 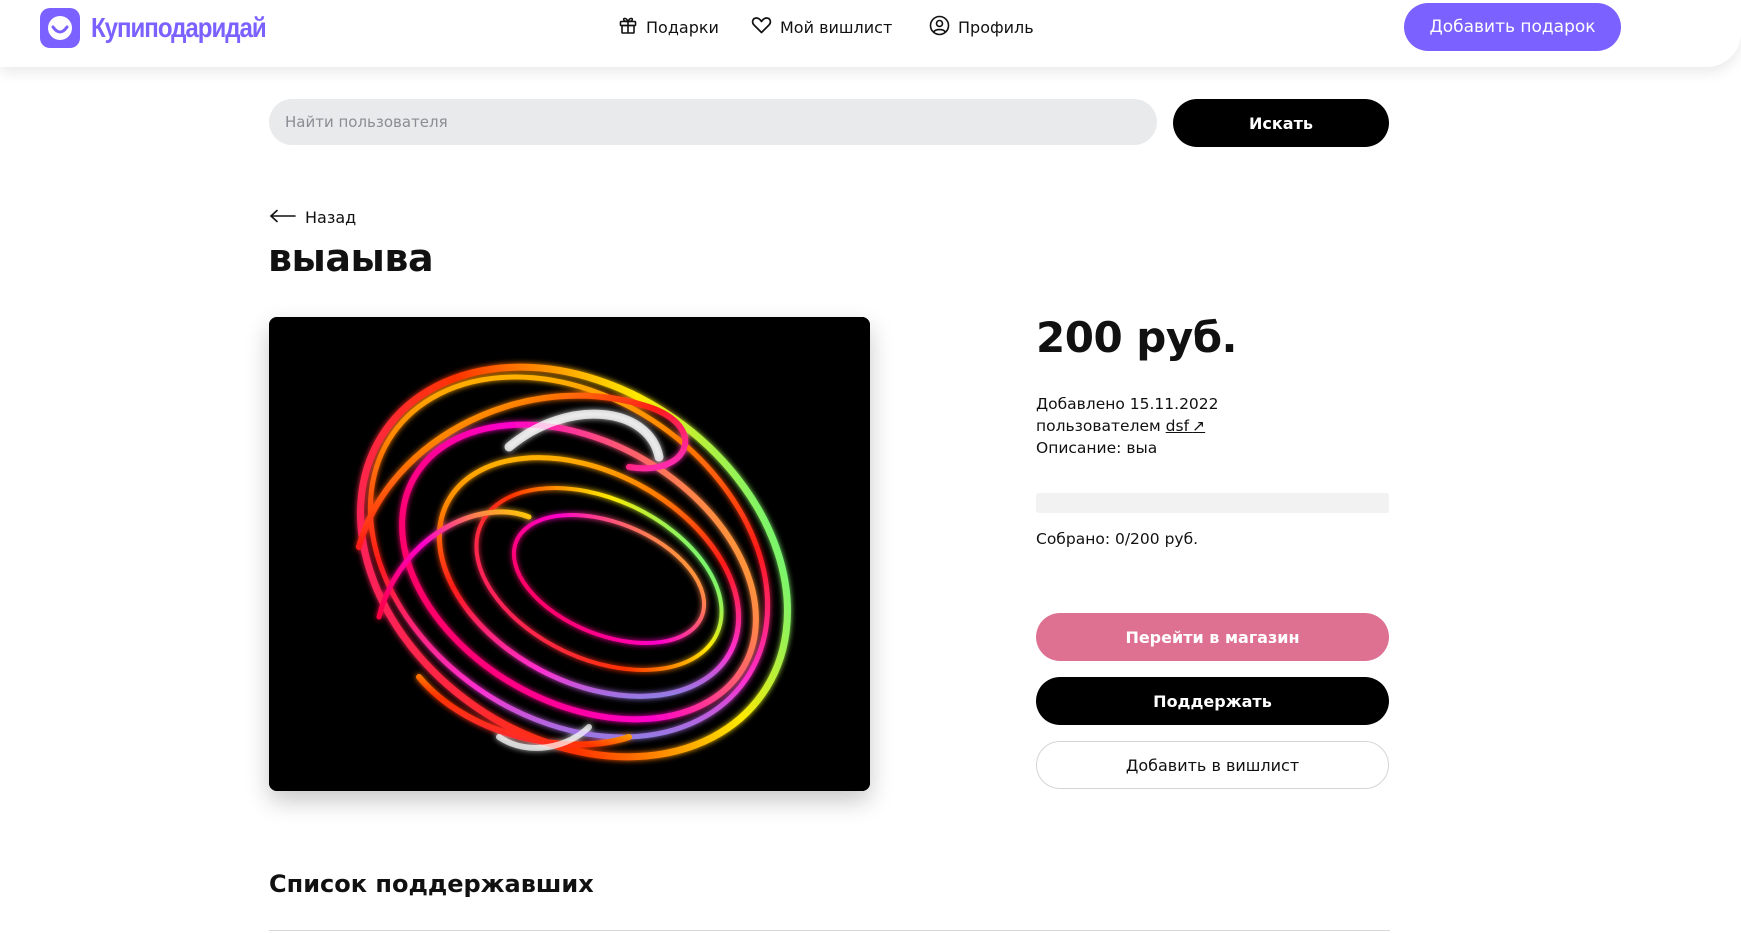 I want to click on collected-amount: Собрано: 0/200 руб., so click(x=1117, y=539).